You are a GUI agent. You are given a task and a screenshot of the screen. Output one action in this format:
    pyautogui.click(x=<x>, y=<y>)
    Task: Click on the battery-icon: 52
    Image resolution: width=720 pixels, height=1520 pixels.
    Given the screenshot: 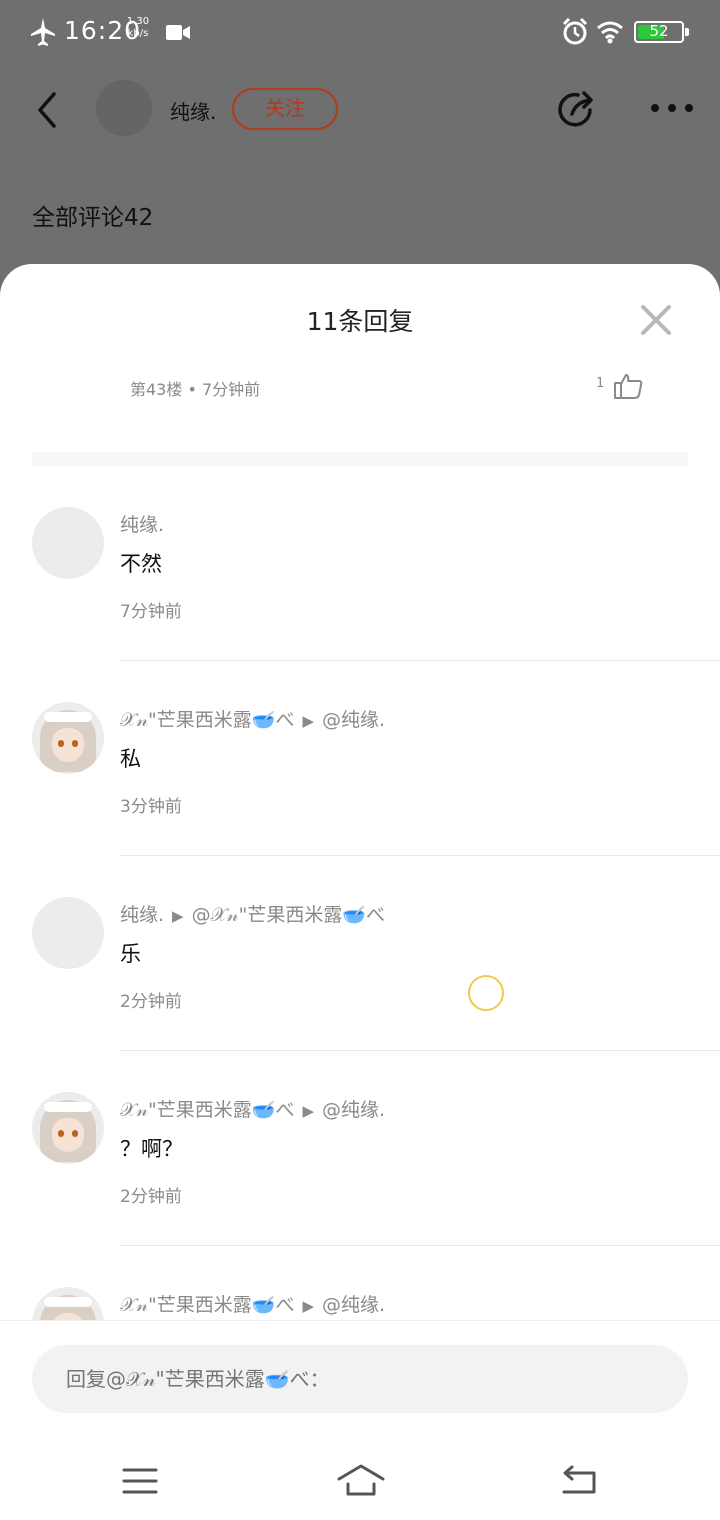 What is the action you would take?
    pyautogui.click(x=659, y=32)
    